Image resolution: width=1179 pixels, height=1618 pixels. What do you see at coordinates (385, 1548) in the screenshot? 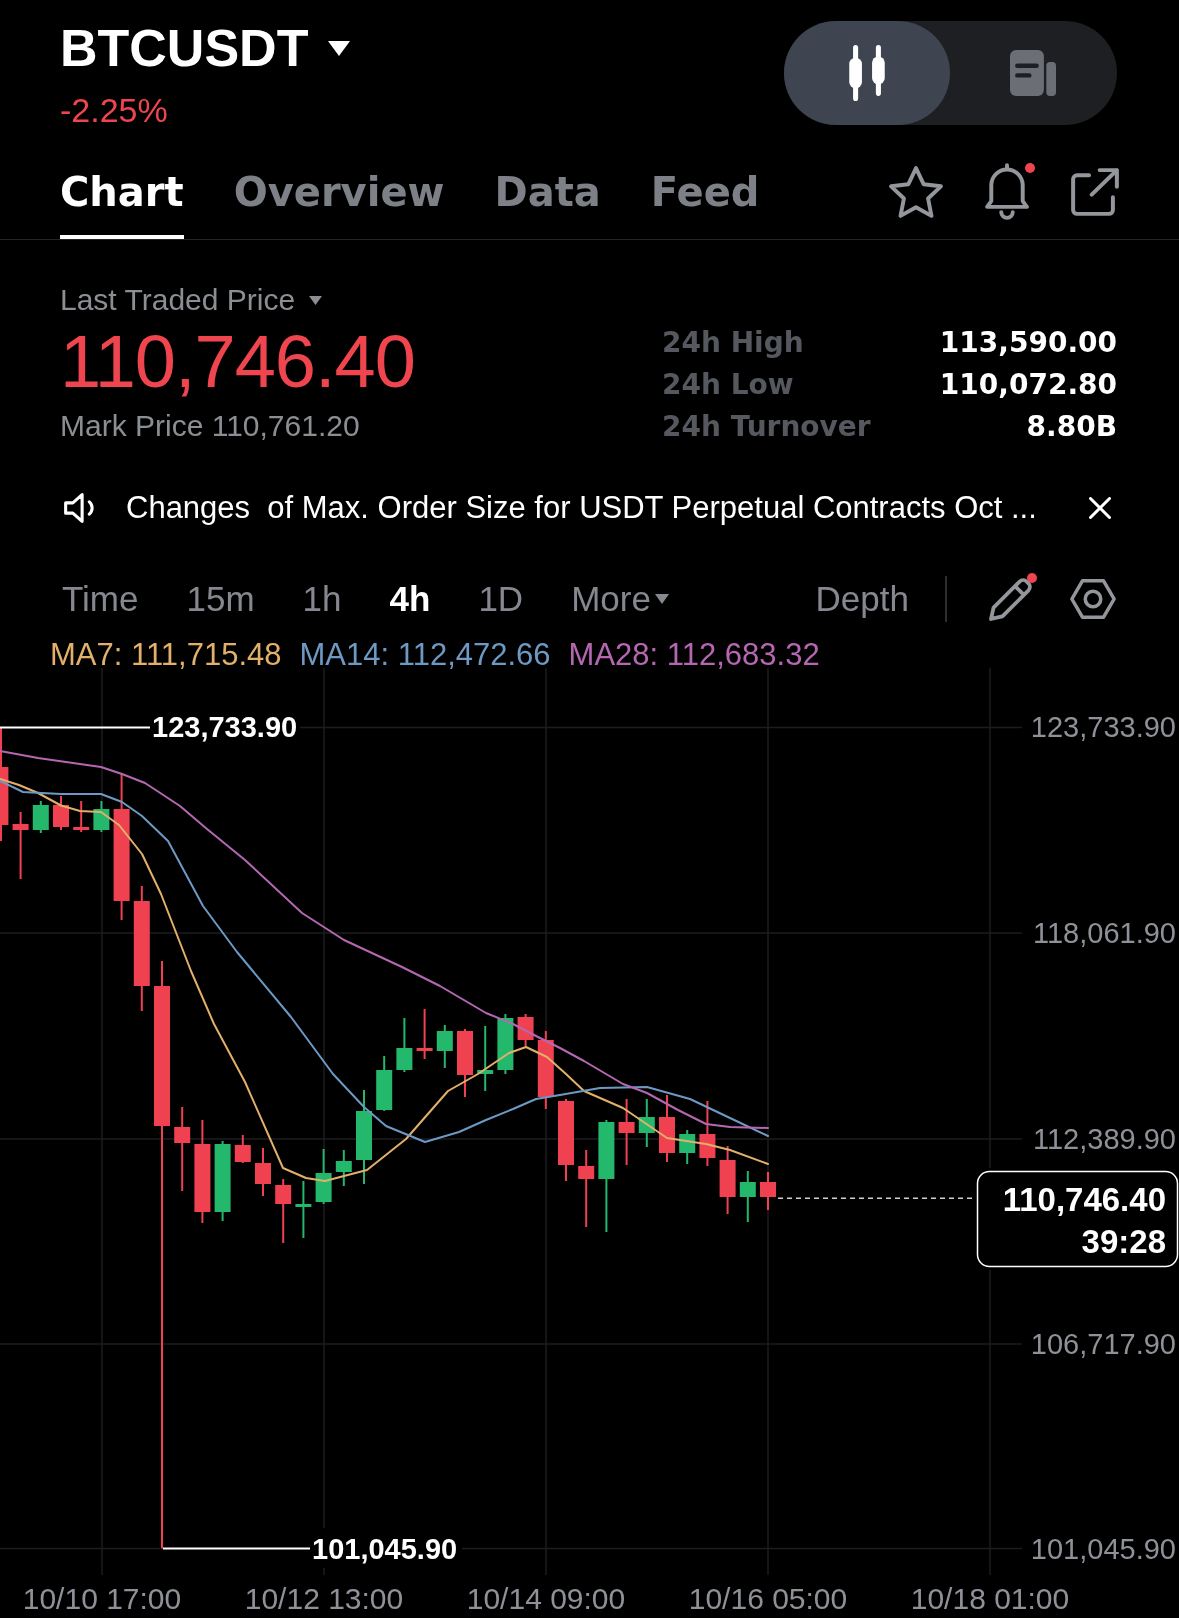
I see `low-price-label: 101,045.90` at bounding box center [385, 1548].